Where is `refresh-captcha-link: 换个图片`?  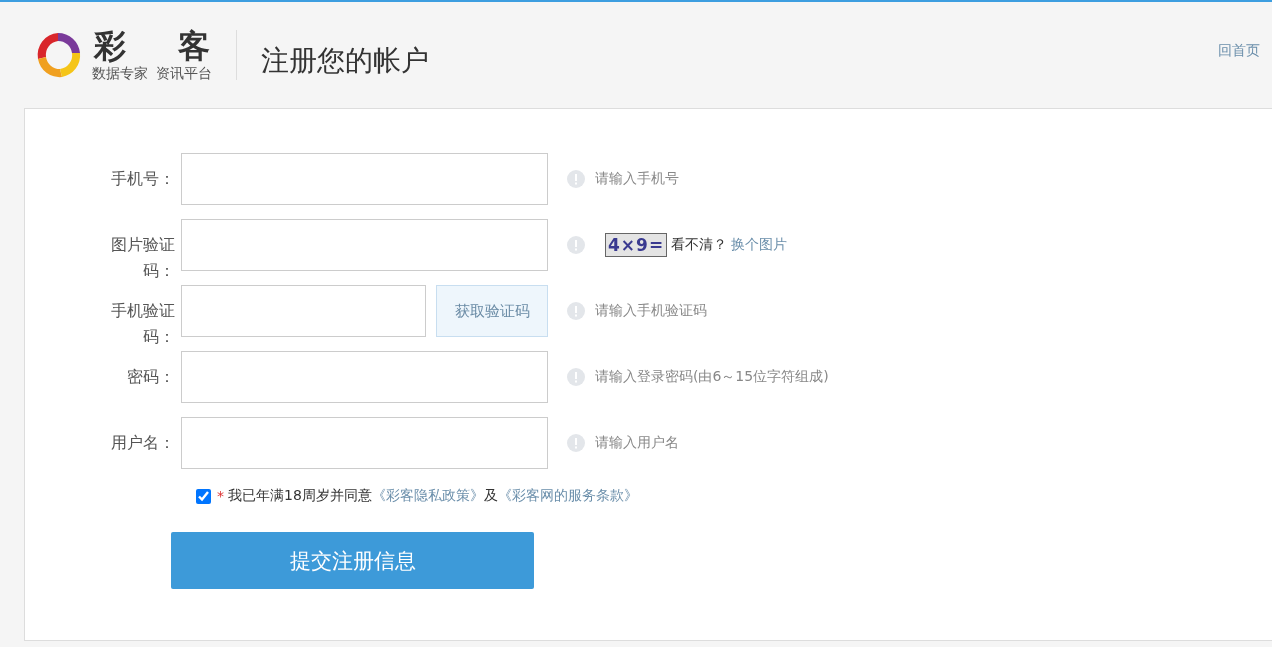 refresh-captcha-link: 换个图片 is located at coordinates (759, 245).